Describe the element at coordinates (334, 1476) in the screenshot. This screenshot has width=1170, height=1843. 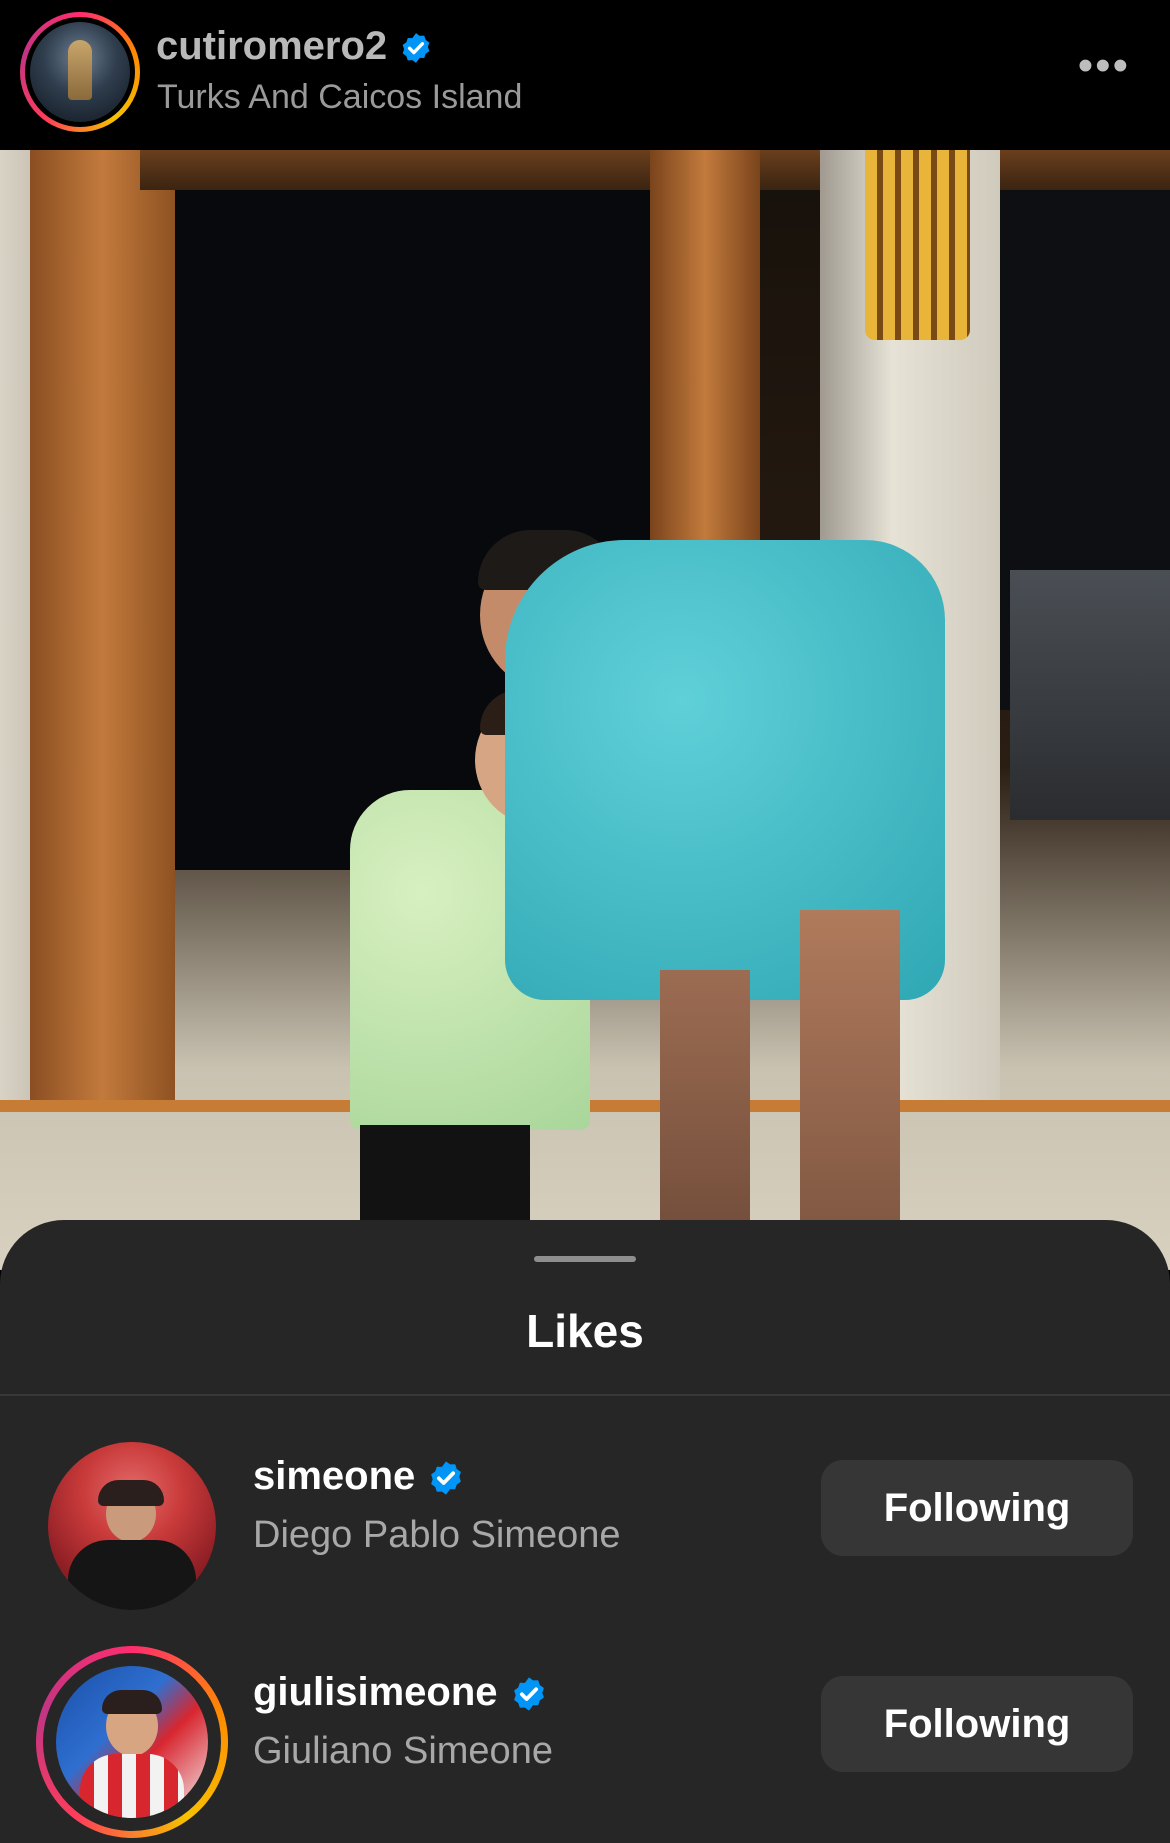
I see `user-username: simeone` at that location.